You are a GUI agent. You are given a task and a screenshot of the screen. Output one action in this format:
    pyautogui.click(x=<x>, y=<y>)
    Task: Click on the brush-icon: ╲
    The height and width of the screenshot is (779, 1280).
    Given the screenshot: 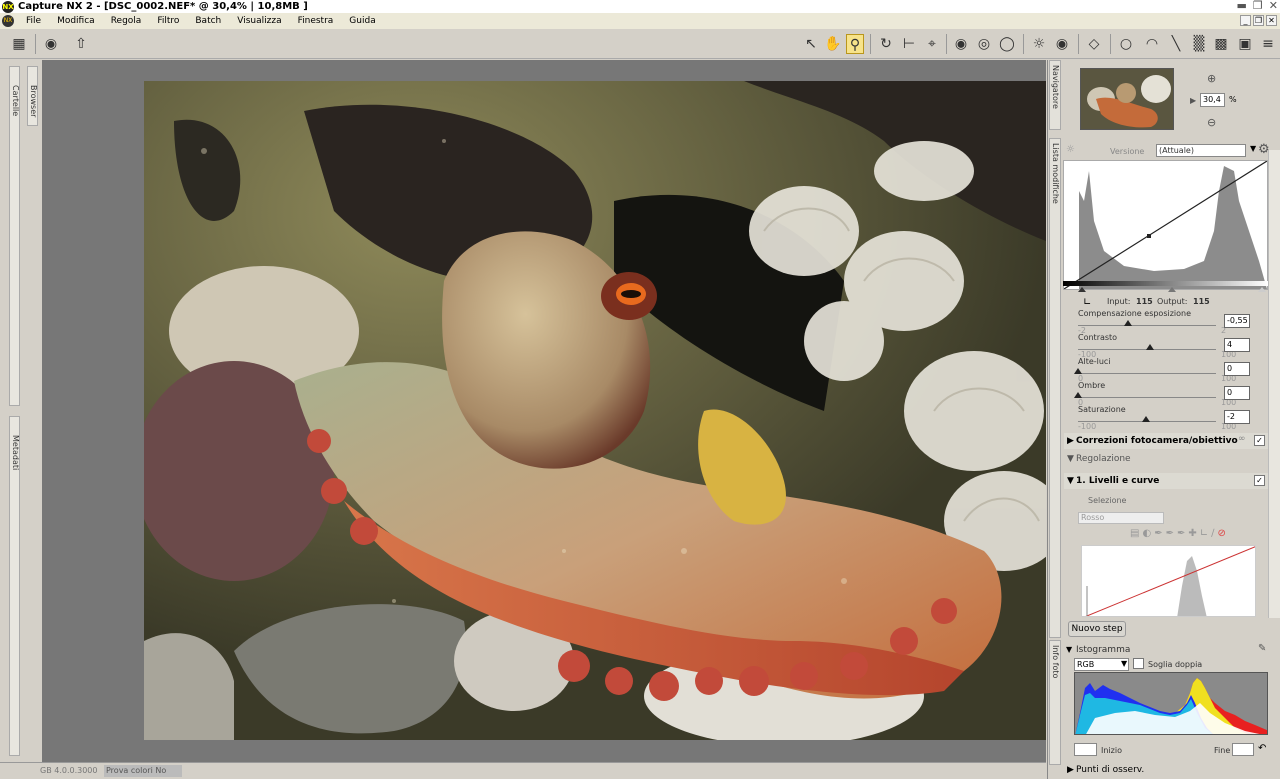 What is the action you would take?
    pyautogui.click(x=1176, y=44)
    